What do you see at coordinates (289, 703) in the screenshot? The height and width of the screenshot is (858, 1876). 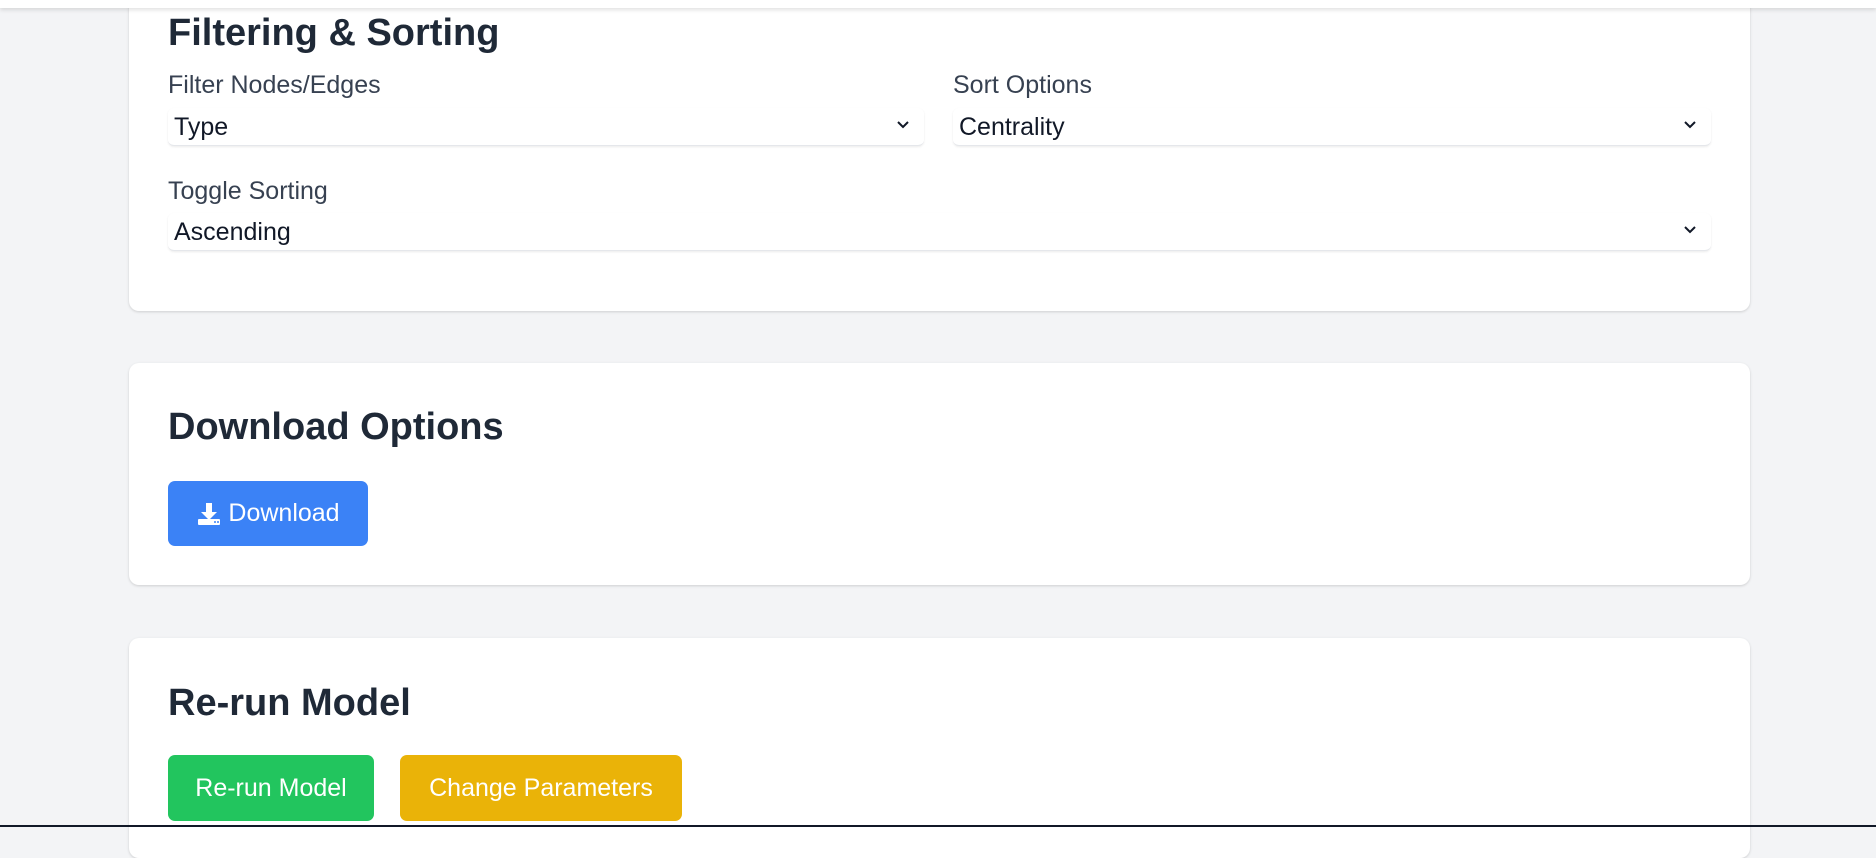 I see `rerun-model-title: Re-run Model` at bounding box center [289, 703].